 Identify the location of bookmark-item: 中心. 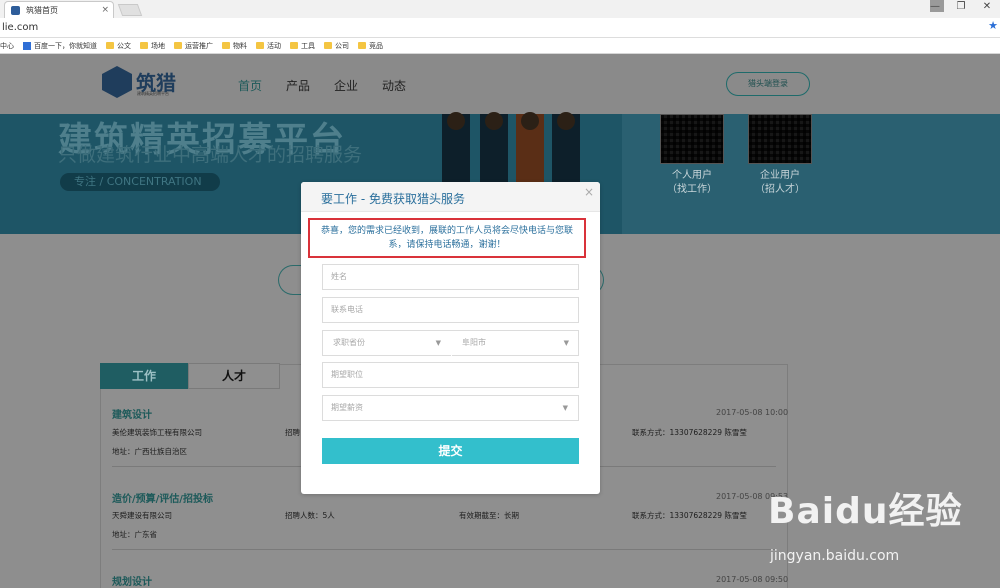
(7, 46).